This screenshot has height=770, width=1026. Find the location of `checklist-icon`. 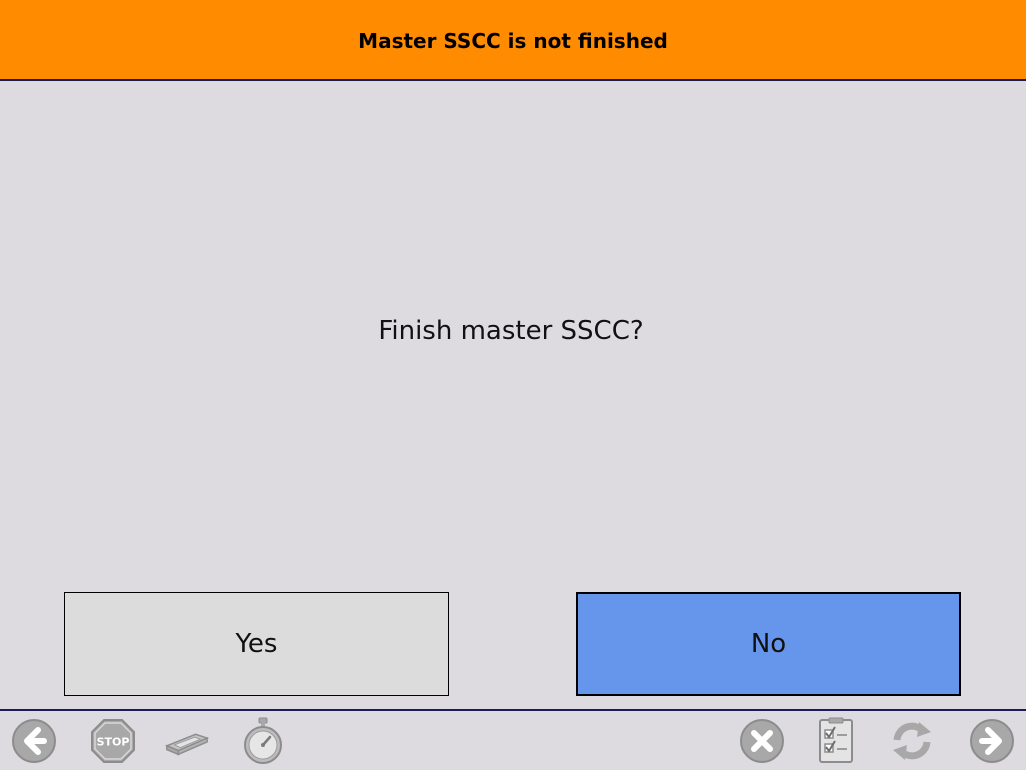

checklist-icon is located at coordinates (836, 741).